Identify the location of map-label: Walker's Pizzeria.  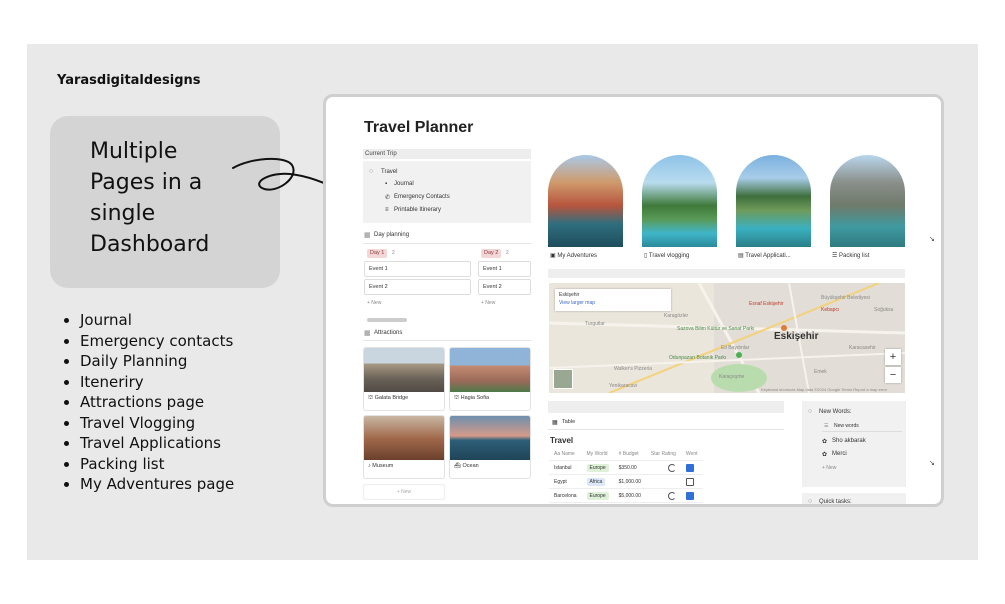
(633, 369).